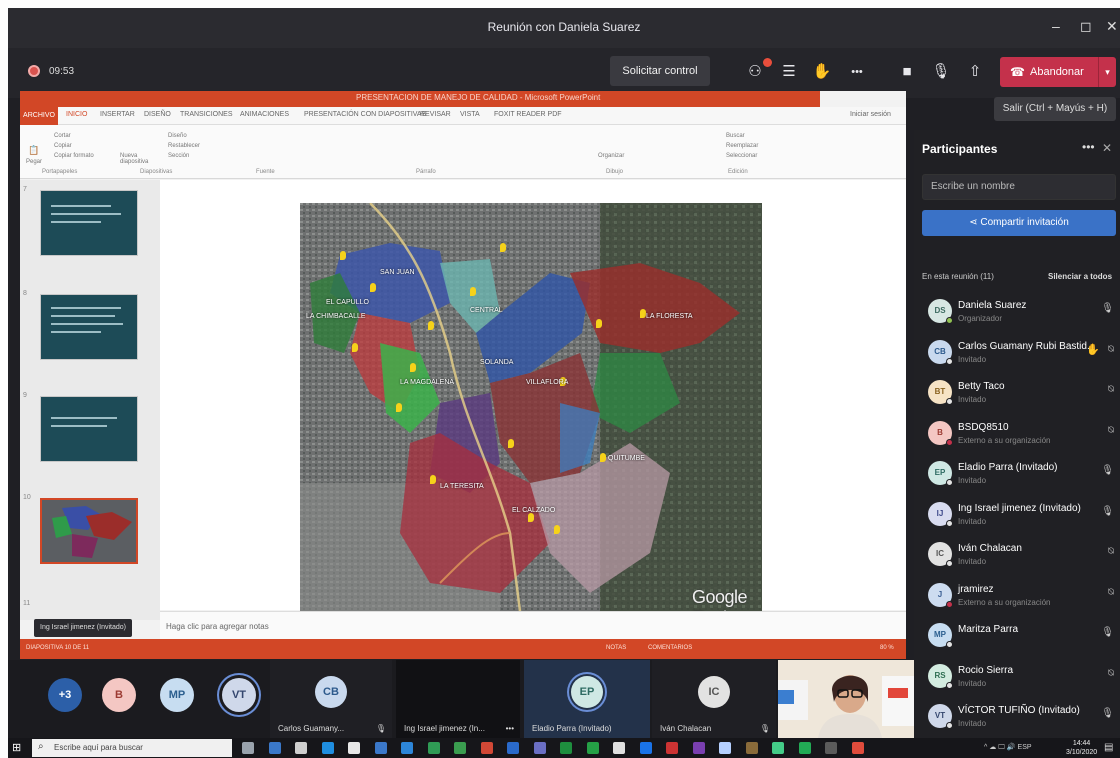 The width and height of the screenshot is (1120, 758). Describe the element at coordinates (533, 625) in the screenshot. I see `notes-pane: Haga clic para agregar notas` at that location.